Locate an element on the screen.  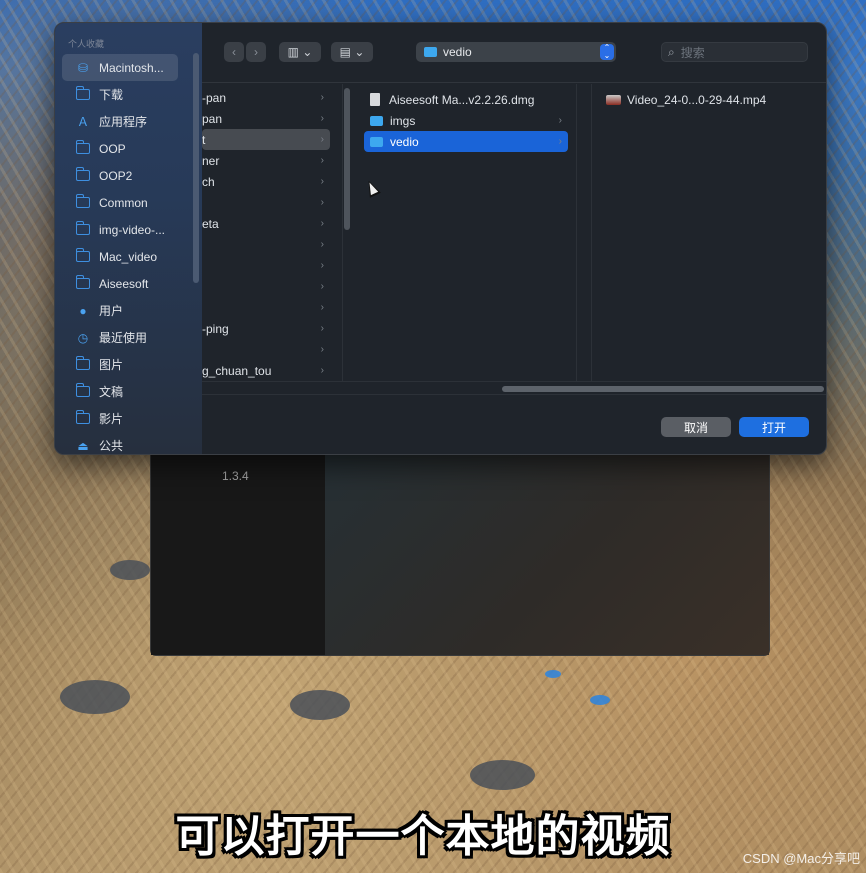
user-icon: ● is located at coordinates (83, 310).